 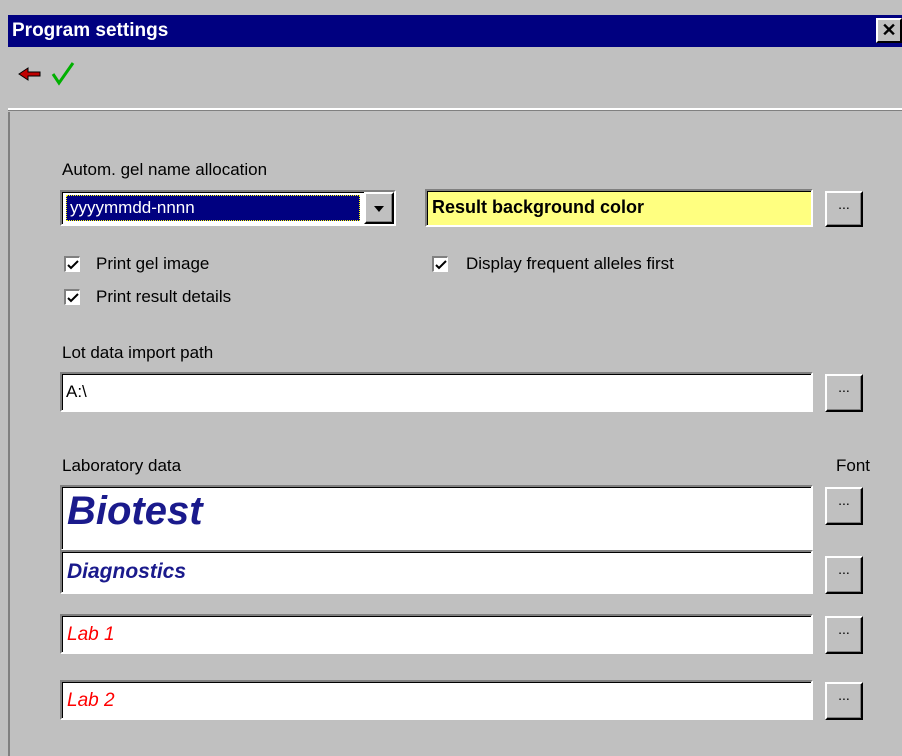 I want to click on back-arrow-icon, so click(x=29, y=74).